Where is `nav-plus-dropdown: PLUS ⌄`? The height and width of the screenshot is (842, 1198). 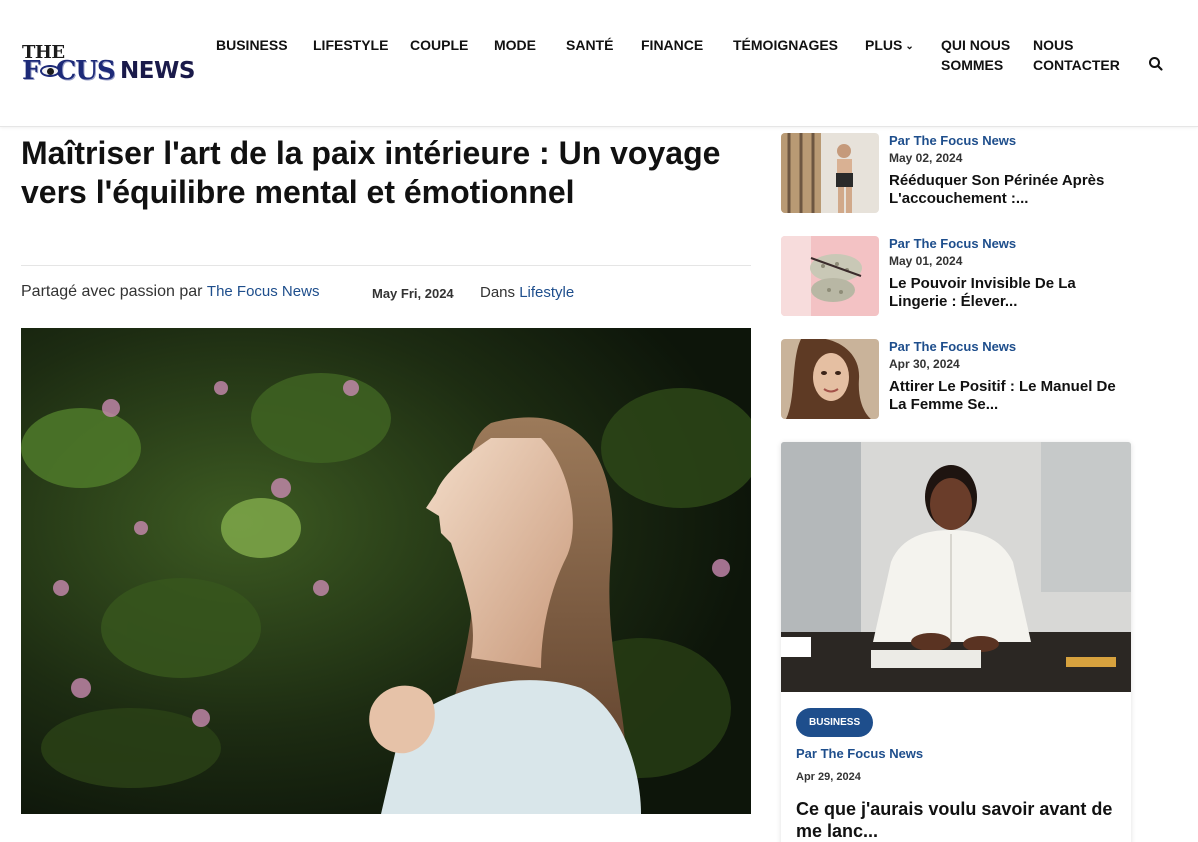 nav-plus-dropdown: PLUS ⌄ is located at coordinates (889, 46).